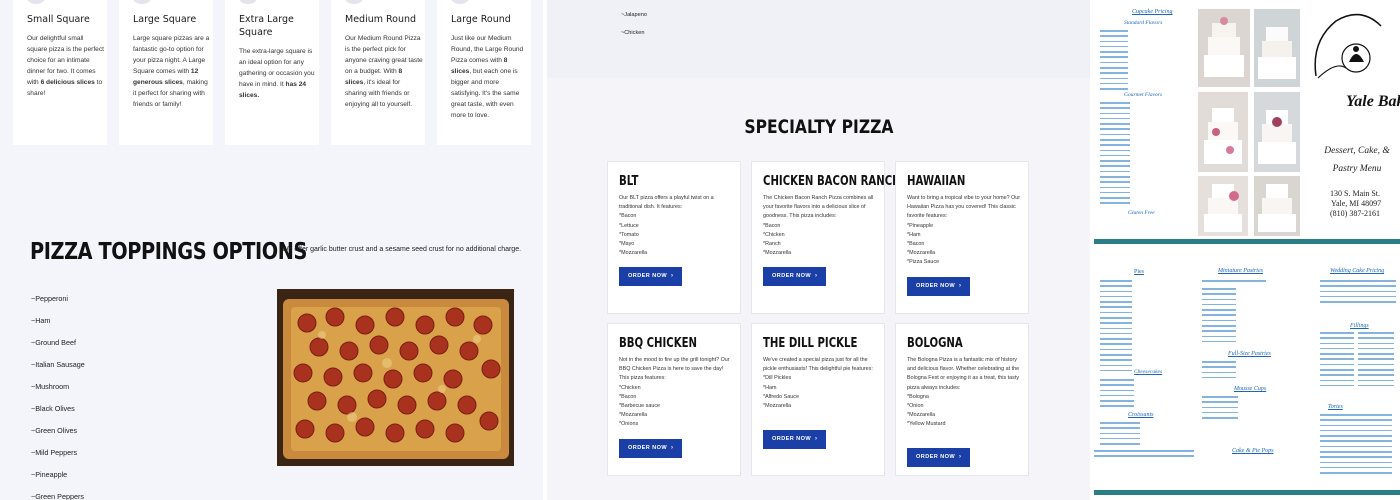 Image resolution: width=1400 pixels, height=500 pixels. I want to click on pepperoni-pizza-photo, so click(395, 377).